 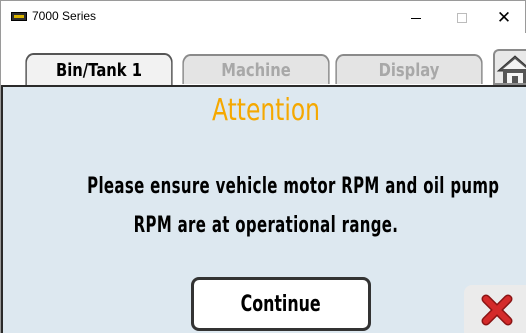 I want to click on tab-label: Bin/Tank 1, so click(x=99, y=70).